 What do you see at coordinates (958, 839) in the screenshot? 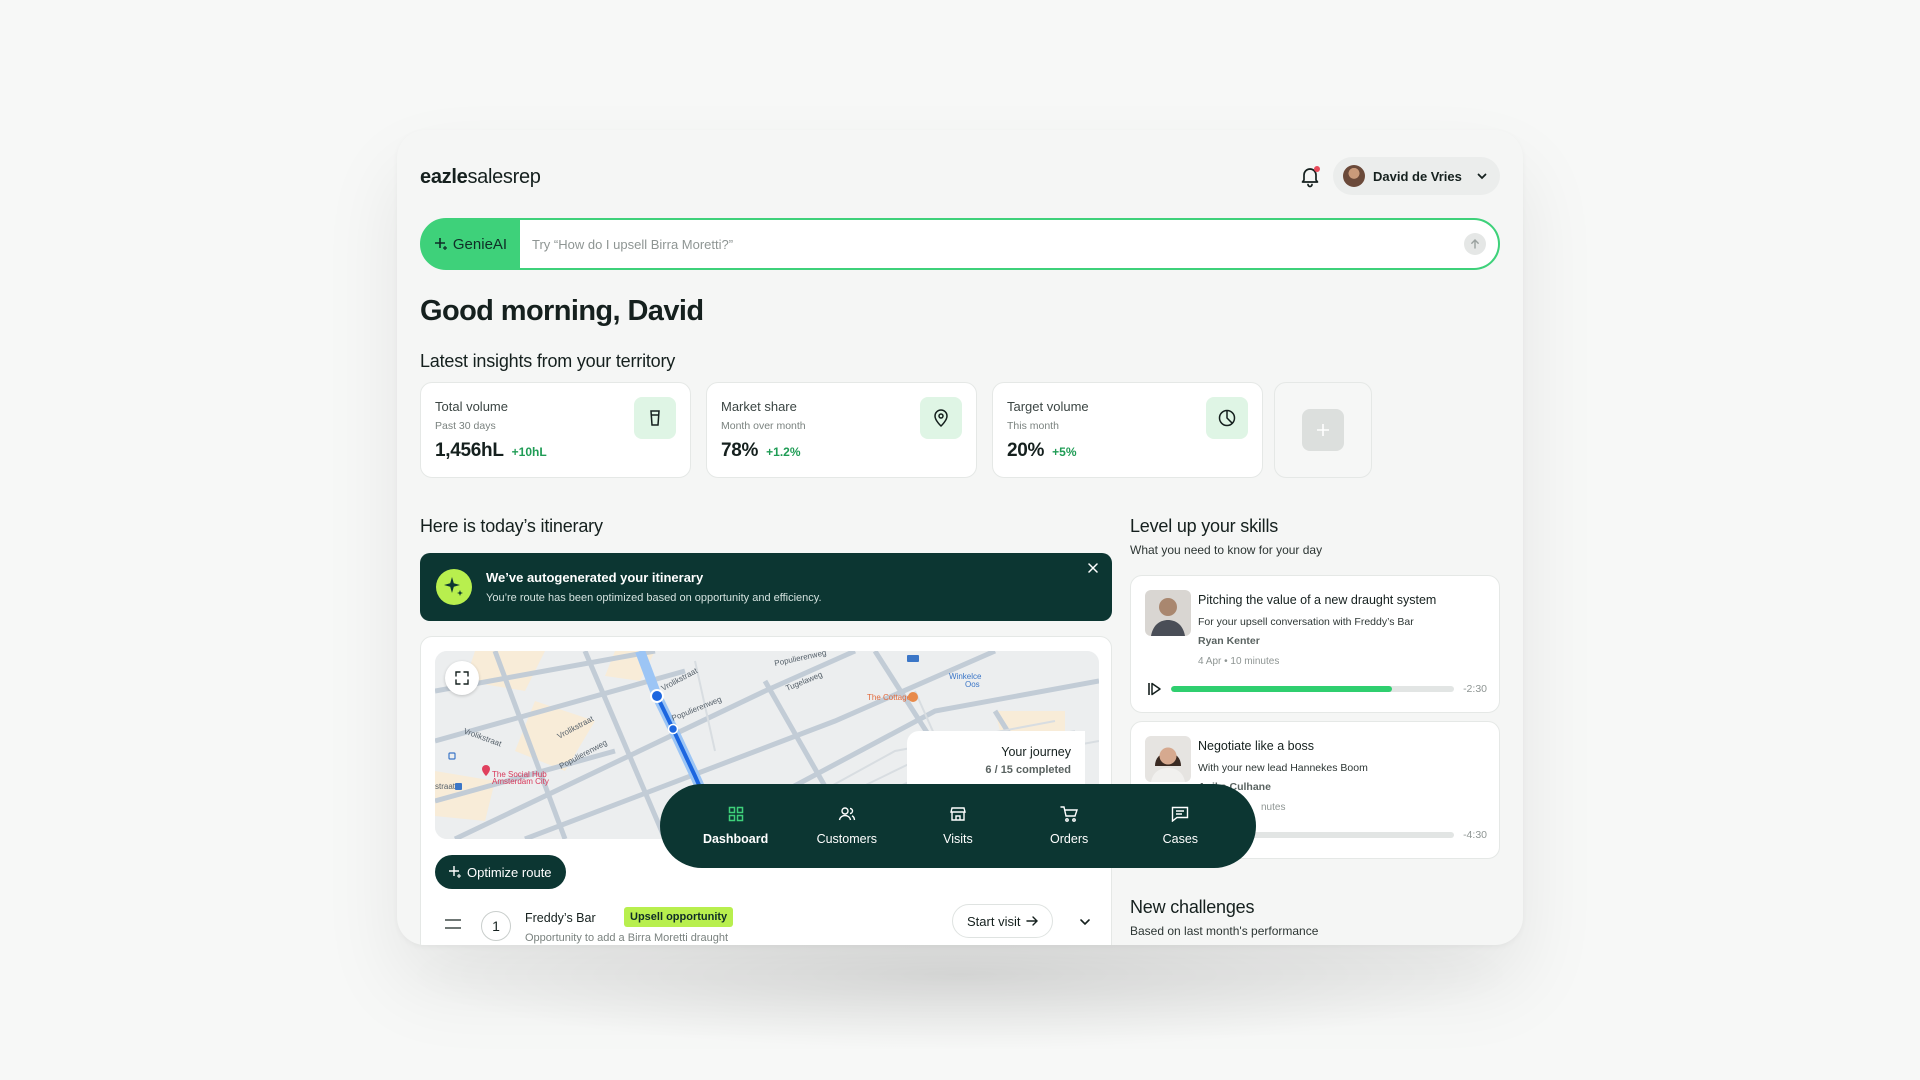
I see `nav-label: Visits` at bounding box center [958, 839].